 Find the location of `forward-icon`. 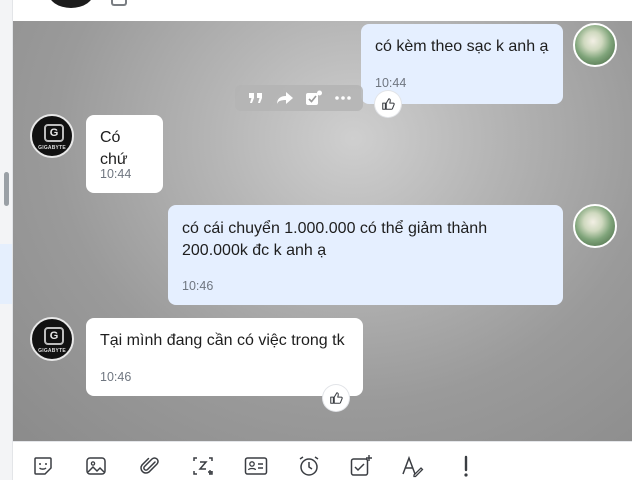

forward-icon is located at coordinates (285, 98).